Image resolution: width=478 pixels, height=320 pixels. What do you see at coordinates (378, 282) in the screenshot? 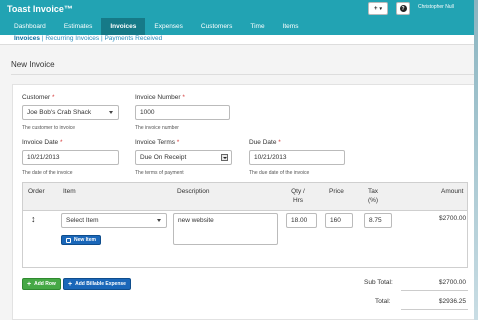
I see `subtotal-label: Sub Total:` at bounding box center [378, 282].